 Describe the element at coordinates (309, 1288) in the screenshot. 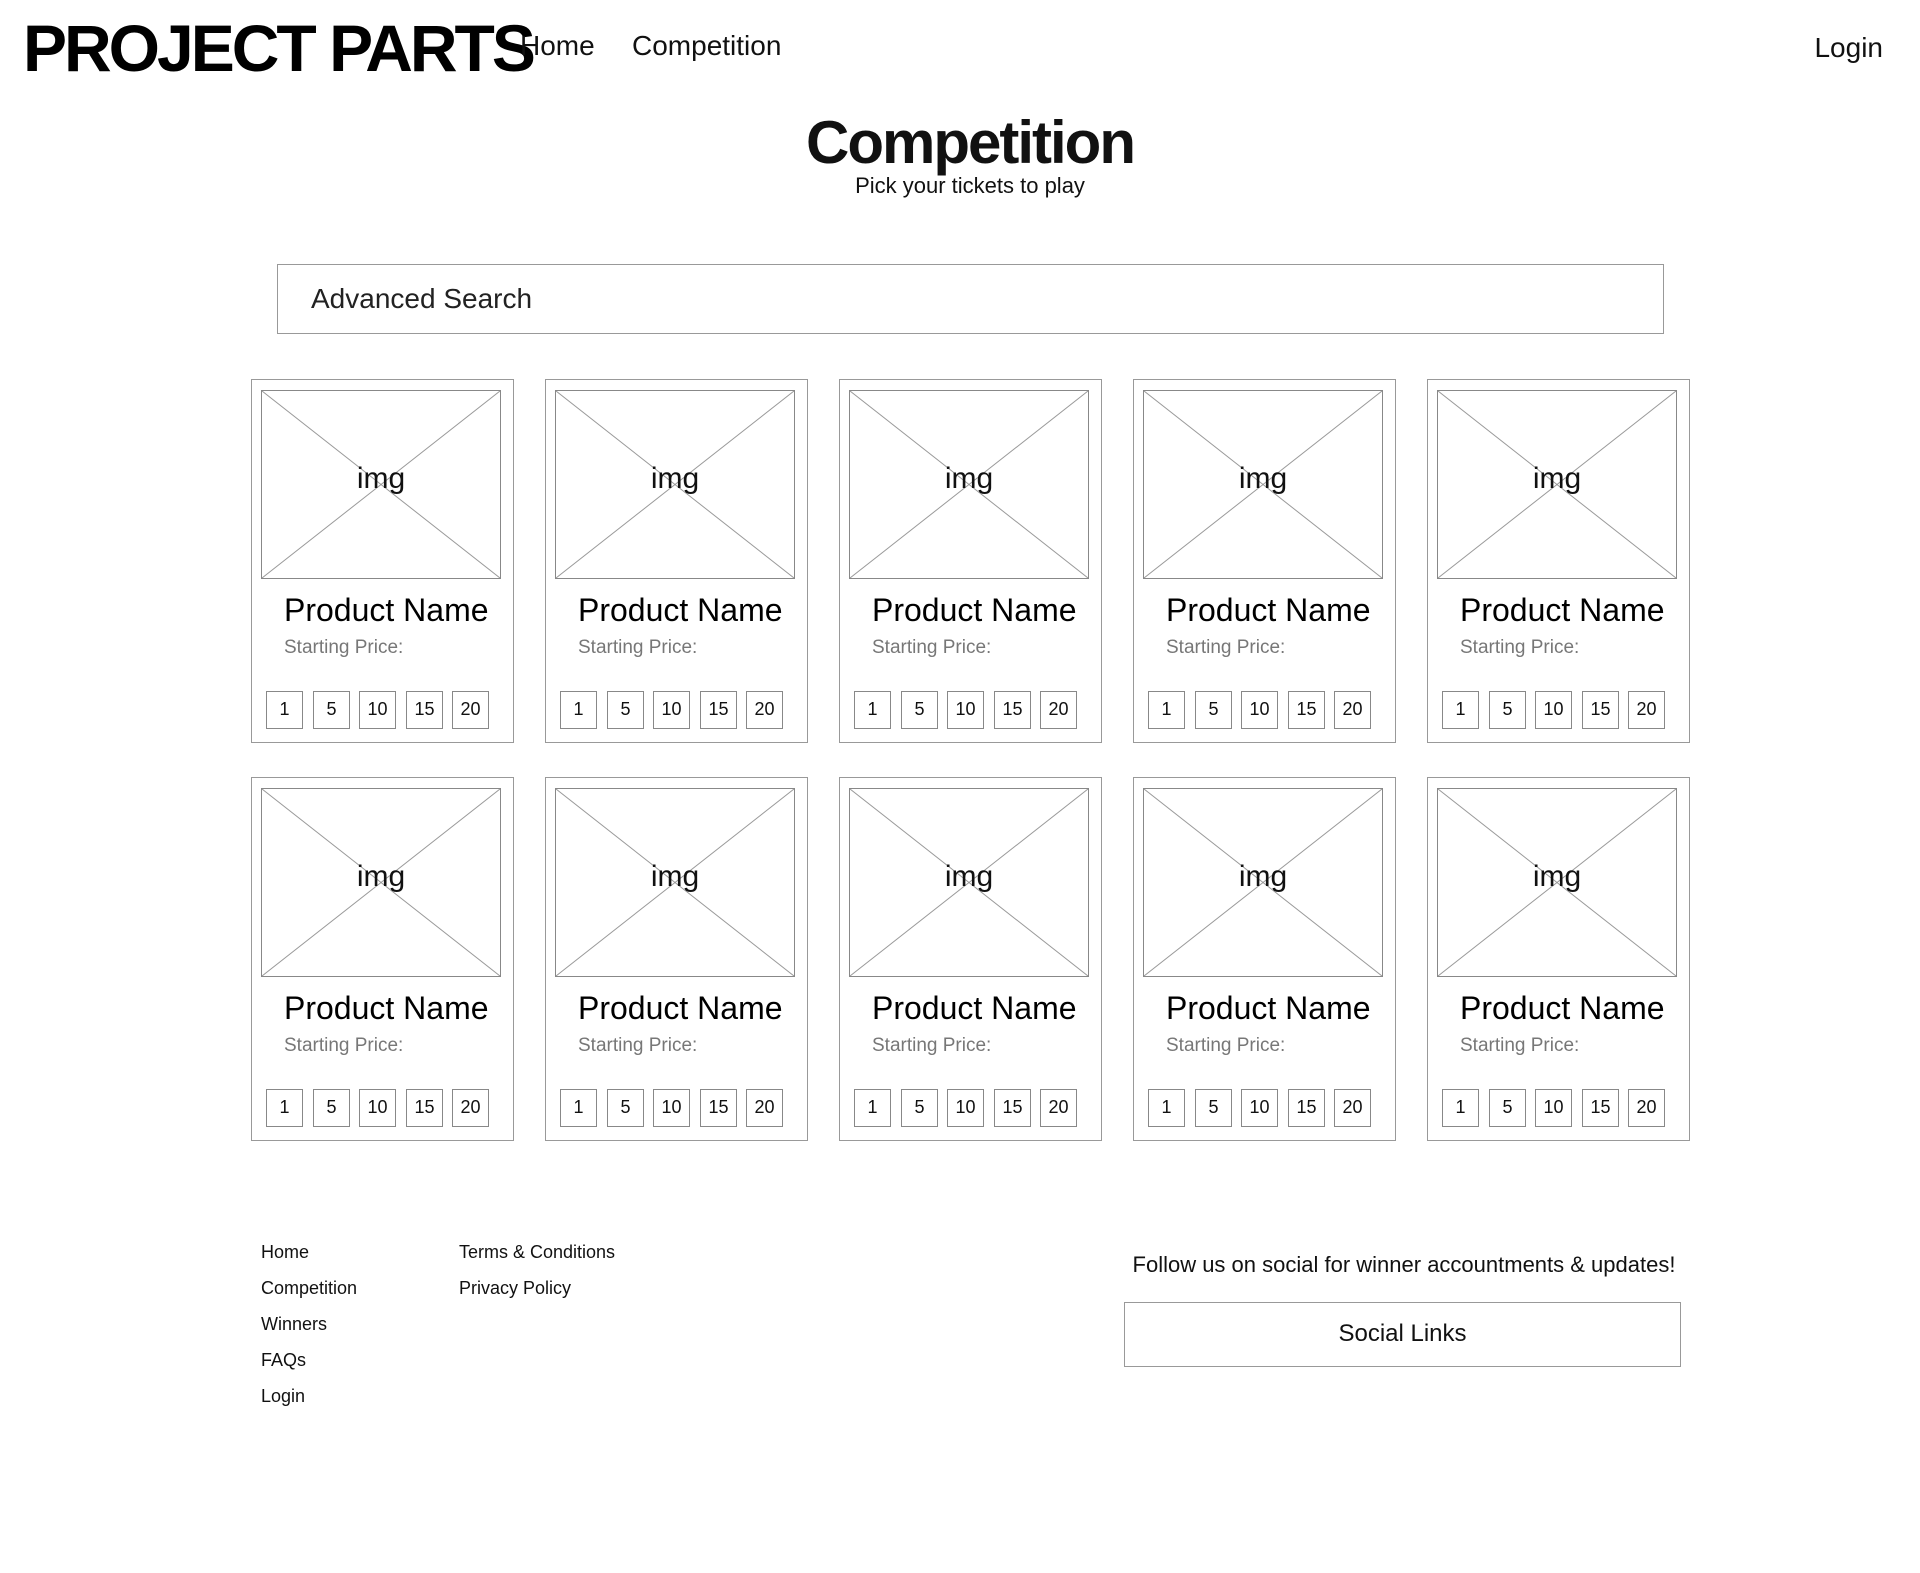

I see `footer-link-competition: Competition` at that location.